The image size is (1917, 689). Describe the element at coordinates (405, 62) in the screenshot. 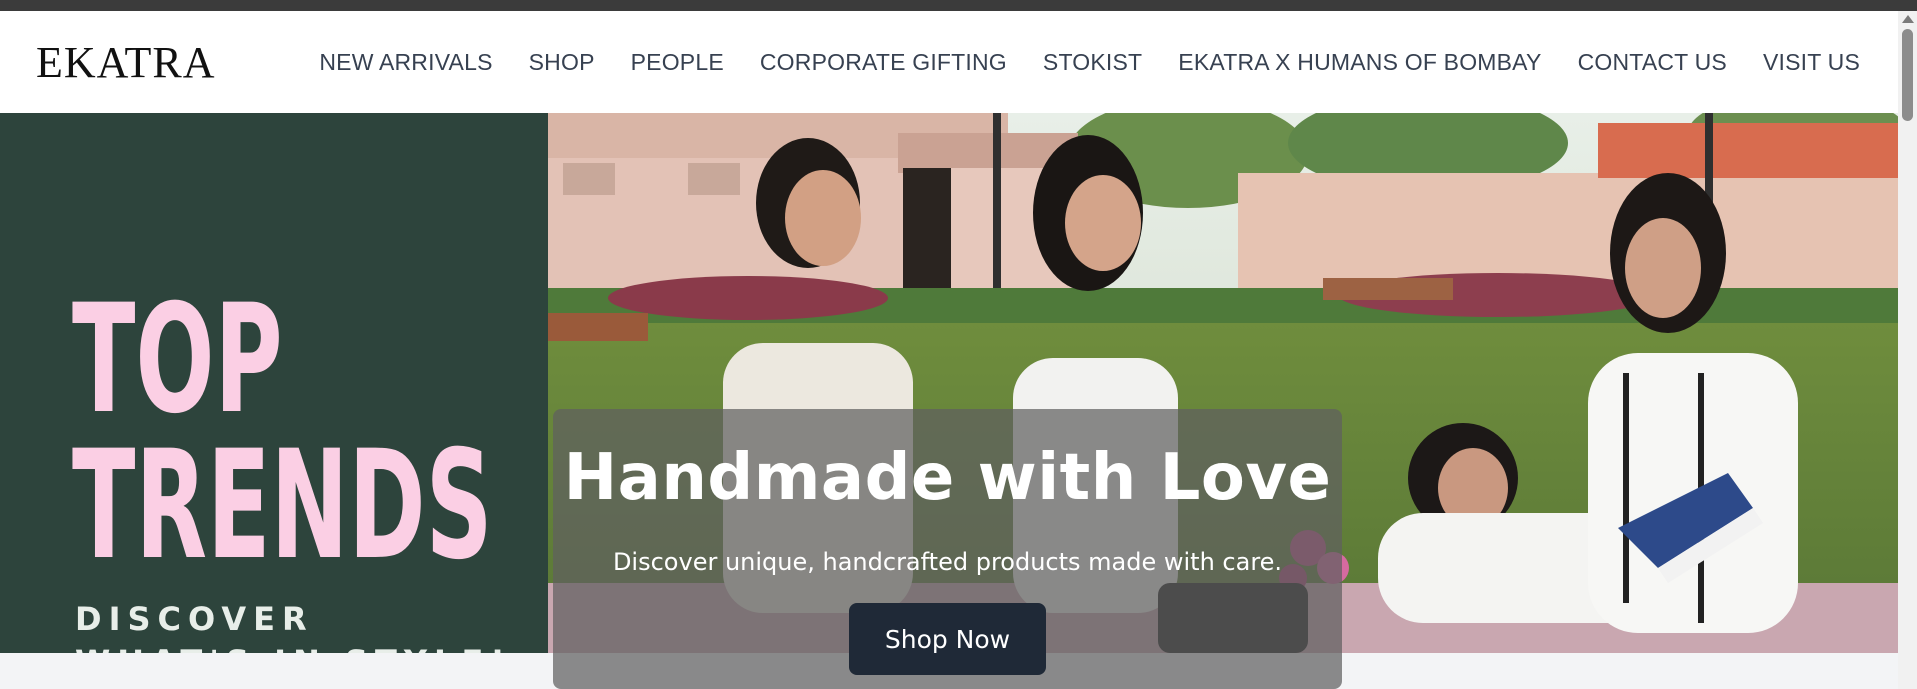

I see `nav-new-arrivals: NEW ARRIVALS` at that location.